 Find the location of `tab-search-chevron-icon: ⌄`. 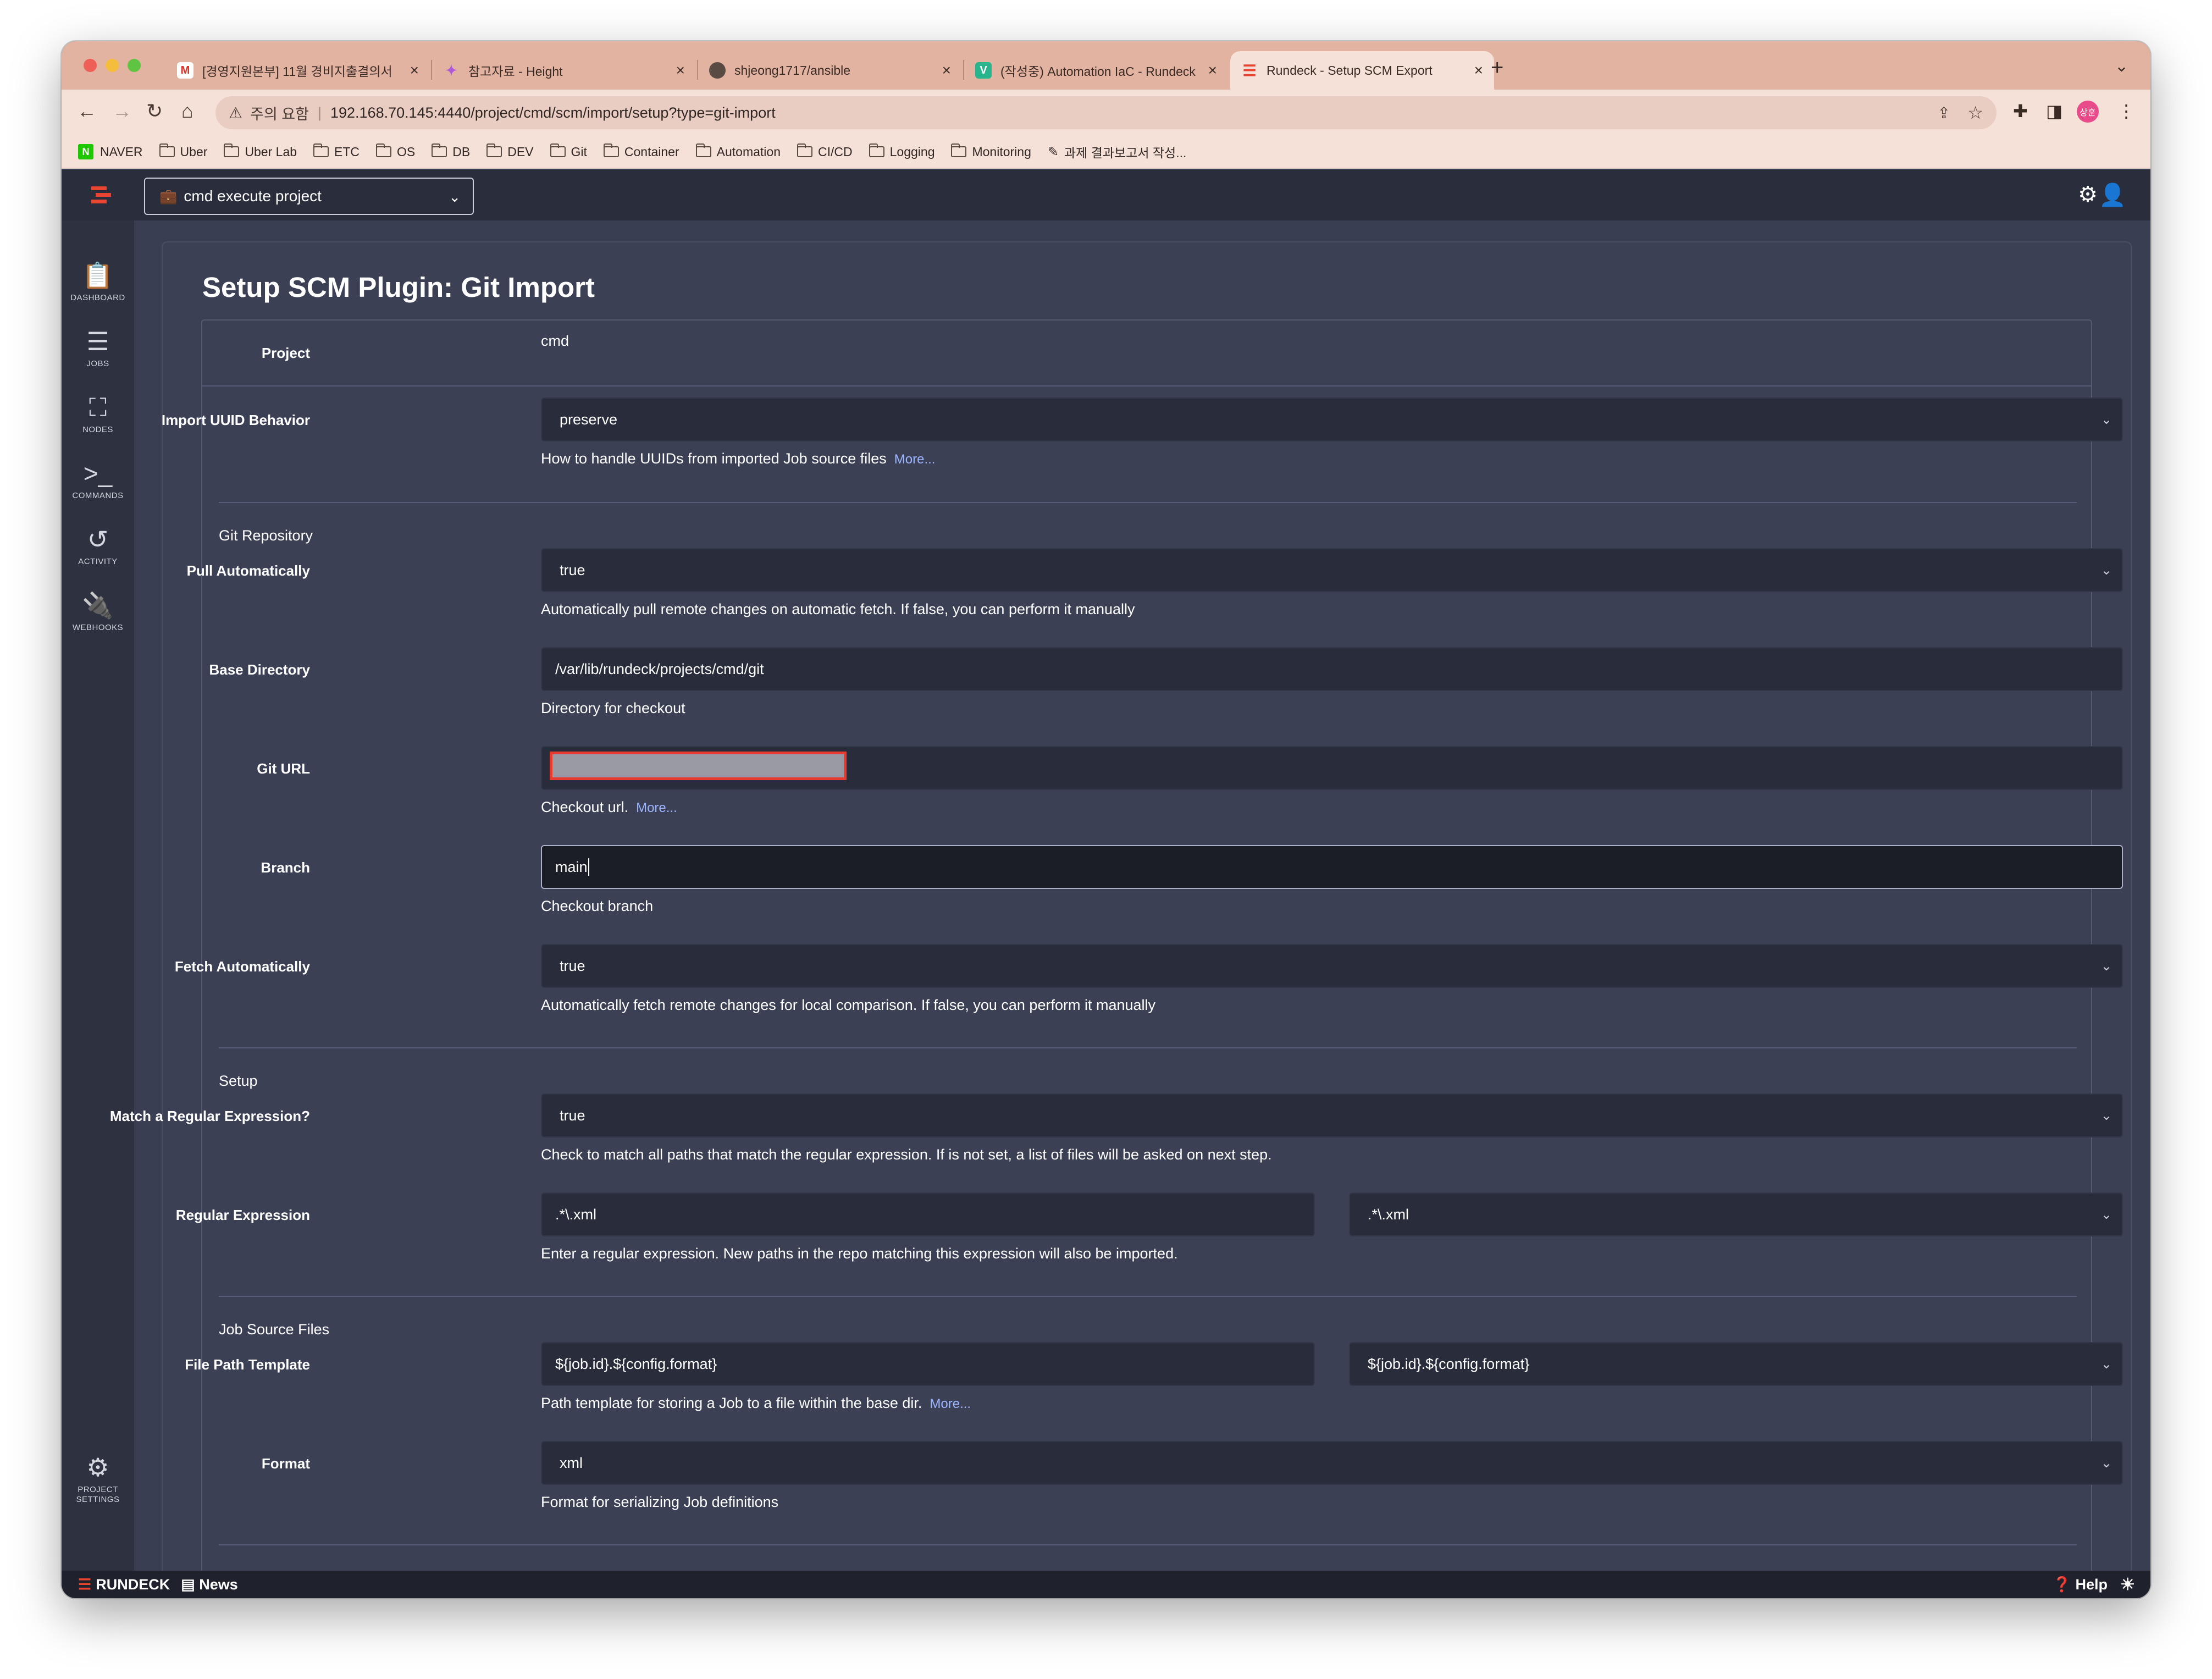

tab-search-chevron-icon: ⌄ is located at coordinates (2121, 66).